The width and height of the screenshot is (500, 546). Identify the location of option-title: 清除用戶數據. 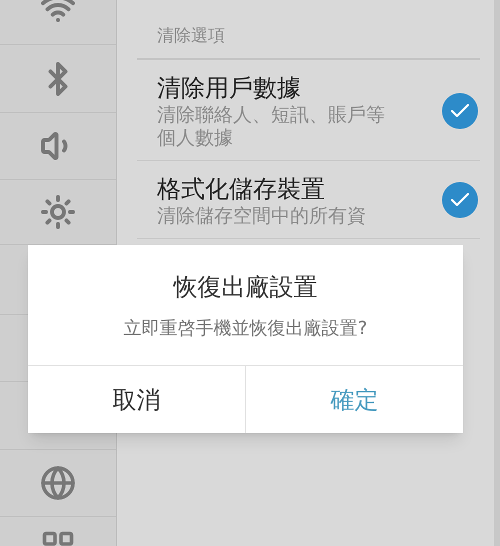
(229, 88).